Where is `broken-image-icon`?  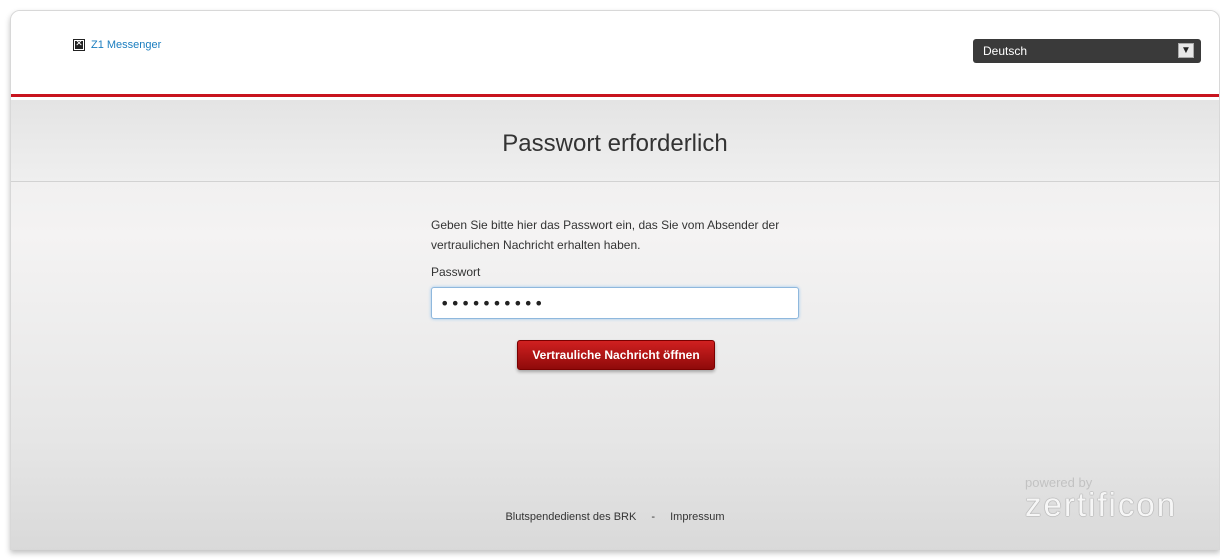
broken-image-icon is located at coordinates (79, 44).